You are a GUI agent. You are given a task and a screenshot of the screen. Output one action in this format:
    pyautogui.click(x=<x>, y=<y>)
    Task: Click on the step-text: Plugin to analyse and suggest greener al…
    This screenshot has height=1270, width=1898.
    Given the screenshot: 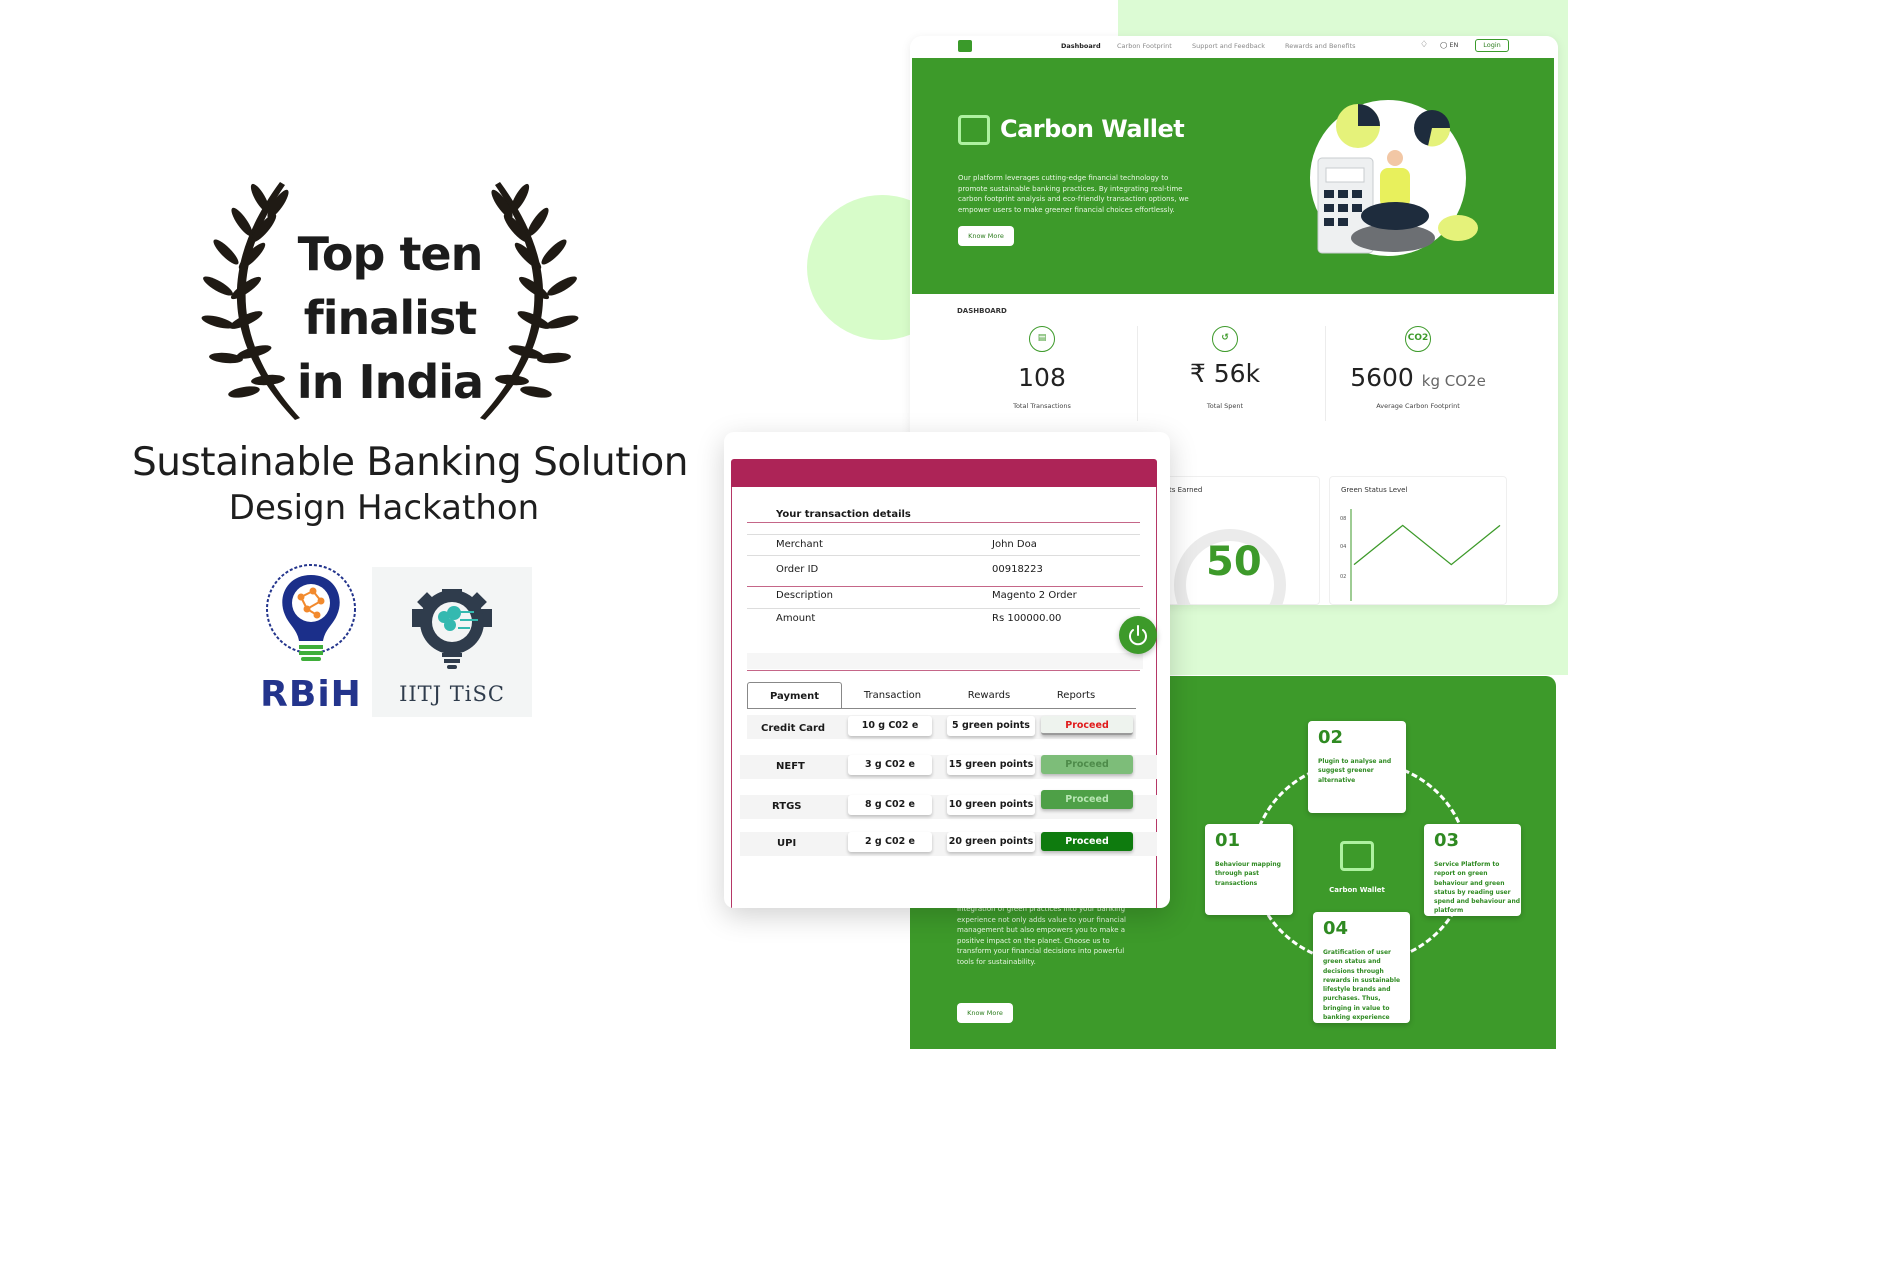 What is the action you would take?
    pyautogui.click(x=1355, y=771)
    